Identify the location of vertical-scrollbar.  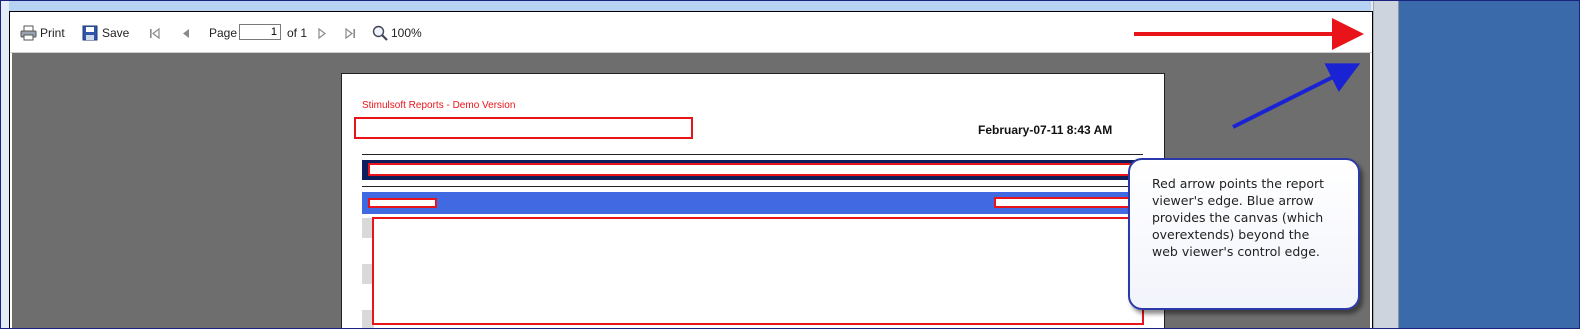
(1386, 164).